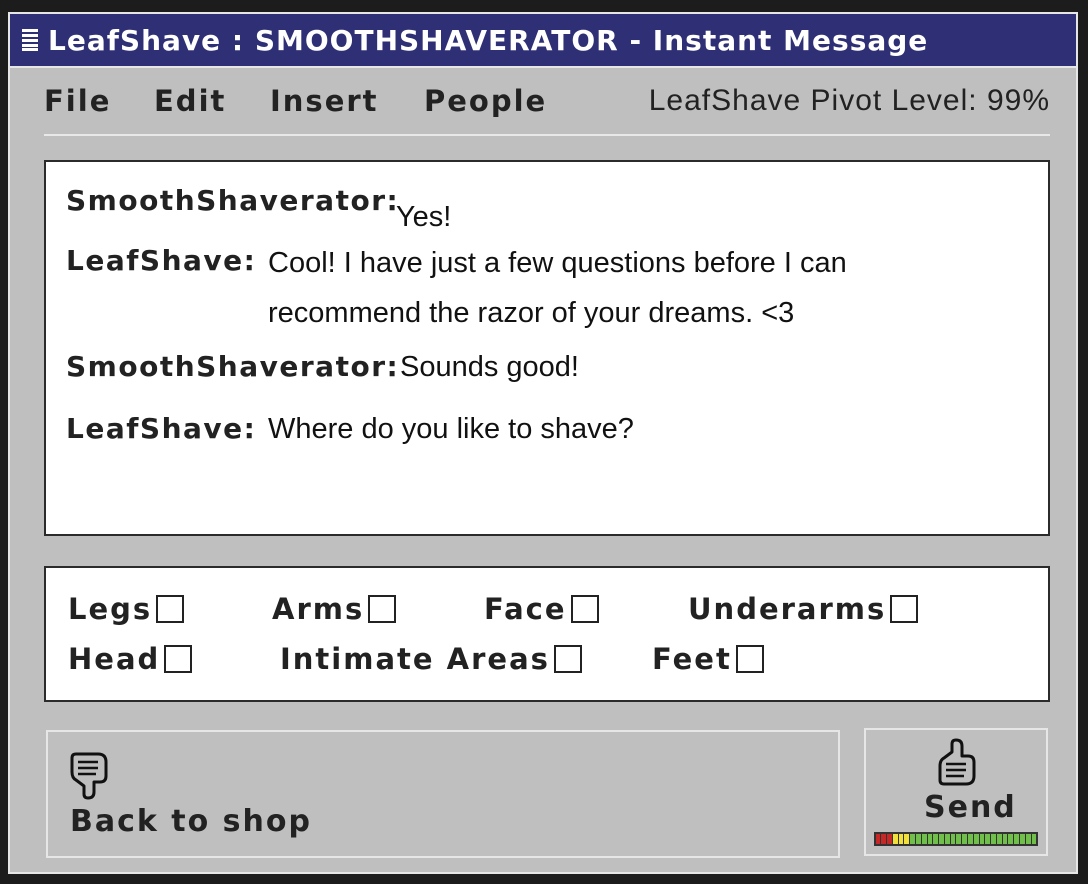  I want to click on option-label: Head, so click(114, 659).